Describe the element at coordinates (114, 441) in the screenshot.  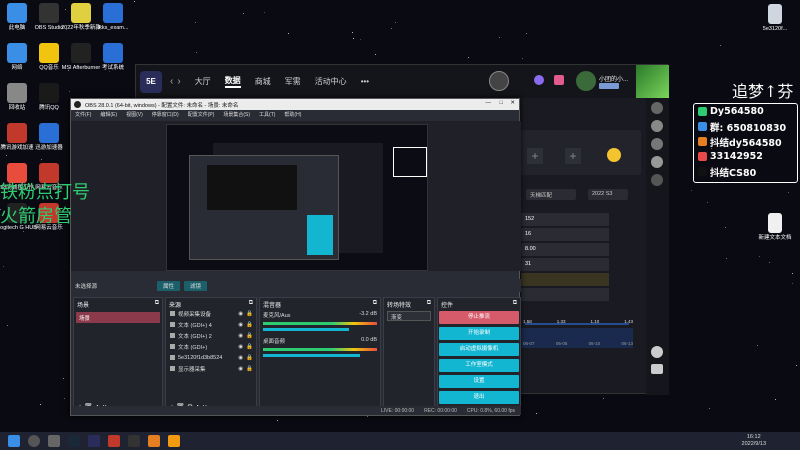
I see `netease-icon` at that location.